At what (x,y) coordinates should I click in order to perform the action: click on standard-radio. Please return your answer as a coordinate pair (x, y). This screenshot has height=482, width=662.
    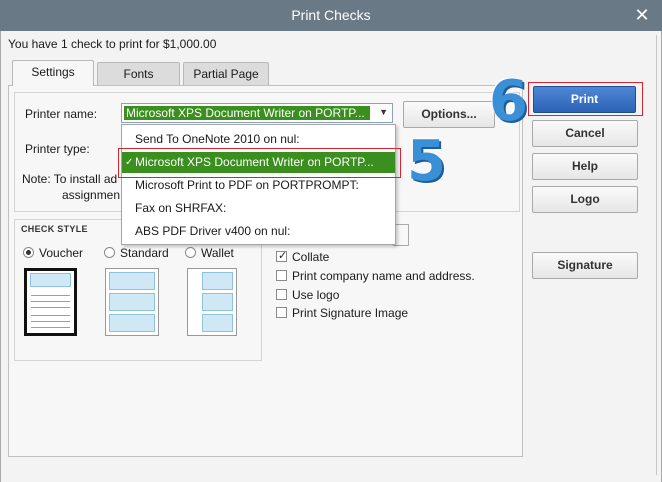
    Looking at the image, I should click on (109, 252).